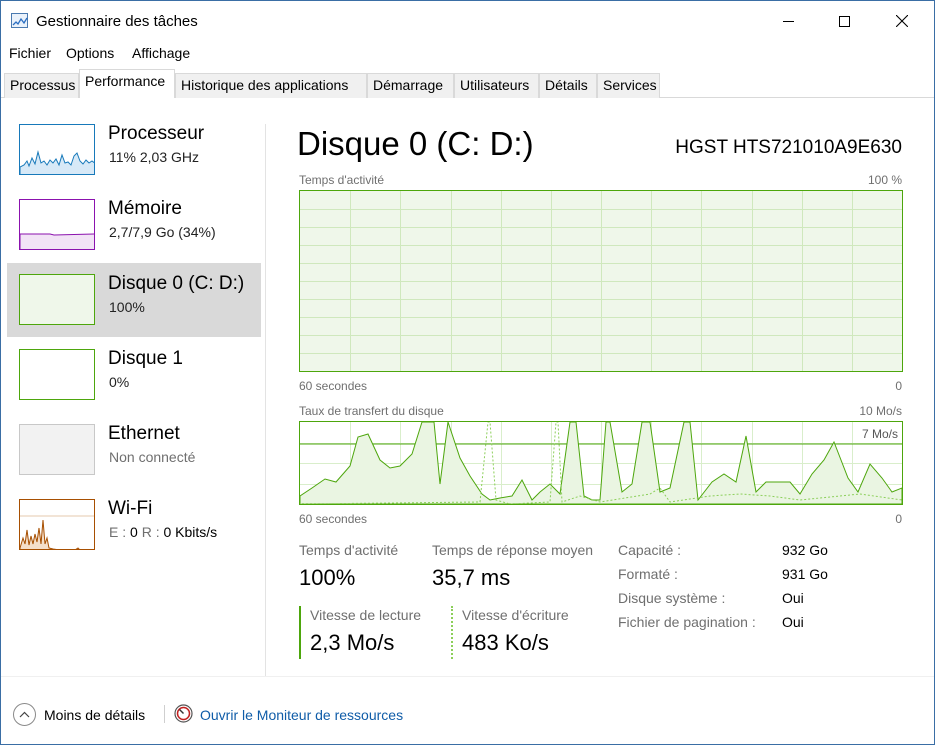 The image size is (935, 745). What do you see at coordinates (648, 574) in the screenshot?
I see `formatted-label: Formaté :` at bounding box center [648, 574].